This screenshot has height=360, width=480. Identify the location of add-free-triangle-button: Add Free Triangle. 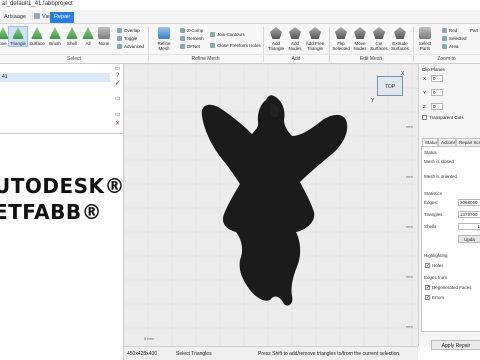
(315, 39).